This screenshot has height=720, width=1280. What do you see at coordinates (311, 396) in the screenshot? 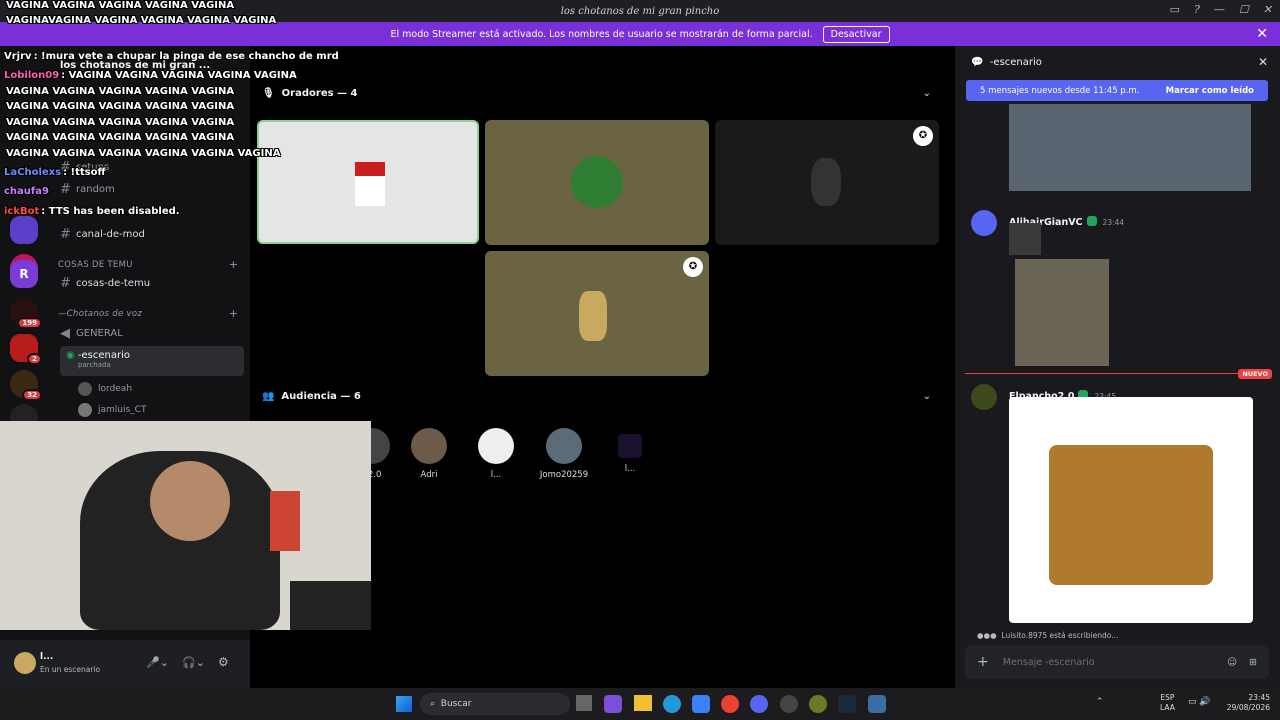
I see `audience-header: 👥 Audiencia — 6` at bounding box center [311, 396].